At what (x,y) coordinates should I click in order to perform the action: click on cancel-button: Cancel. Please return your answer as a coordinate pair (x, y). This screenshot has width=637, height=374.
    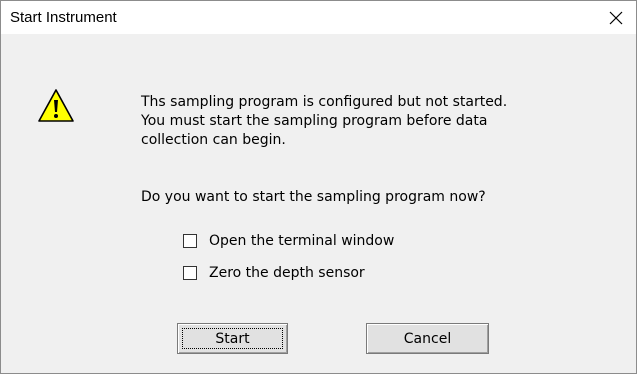
    Looking at the image, I should click on (427, 338).